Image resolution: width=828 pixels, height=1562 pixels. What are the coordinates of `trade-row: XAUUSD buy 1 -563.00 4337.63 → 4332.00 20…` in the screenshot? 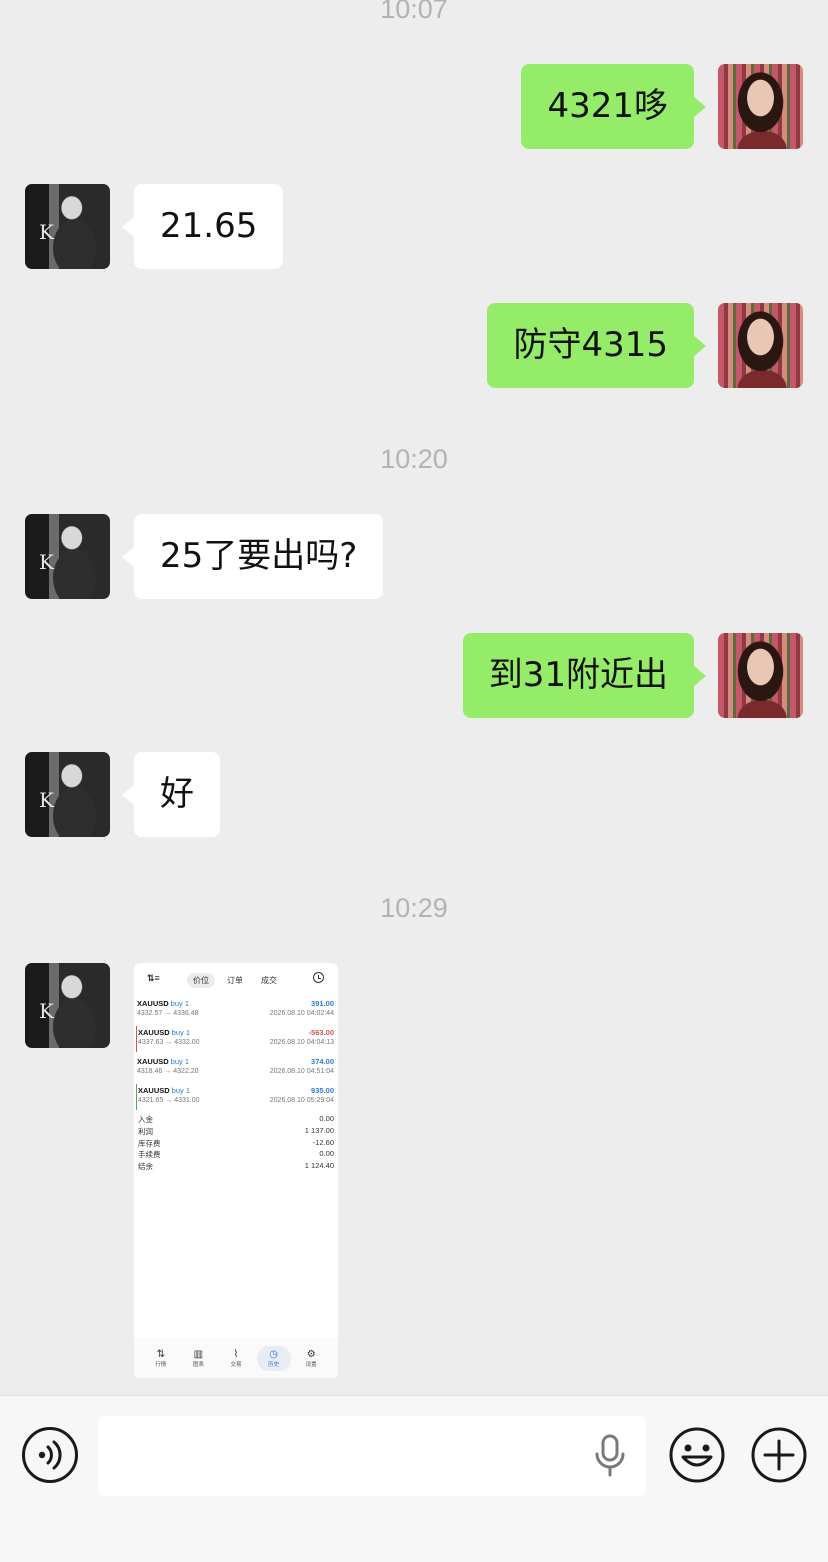 It's located at (236, 1039).